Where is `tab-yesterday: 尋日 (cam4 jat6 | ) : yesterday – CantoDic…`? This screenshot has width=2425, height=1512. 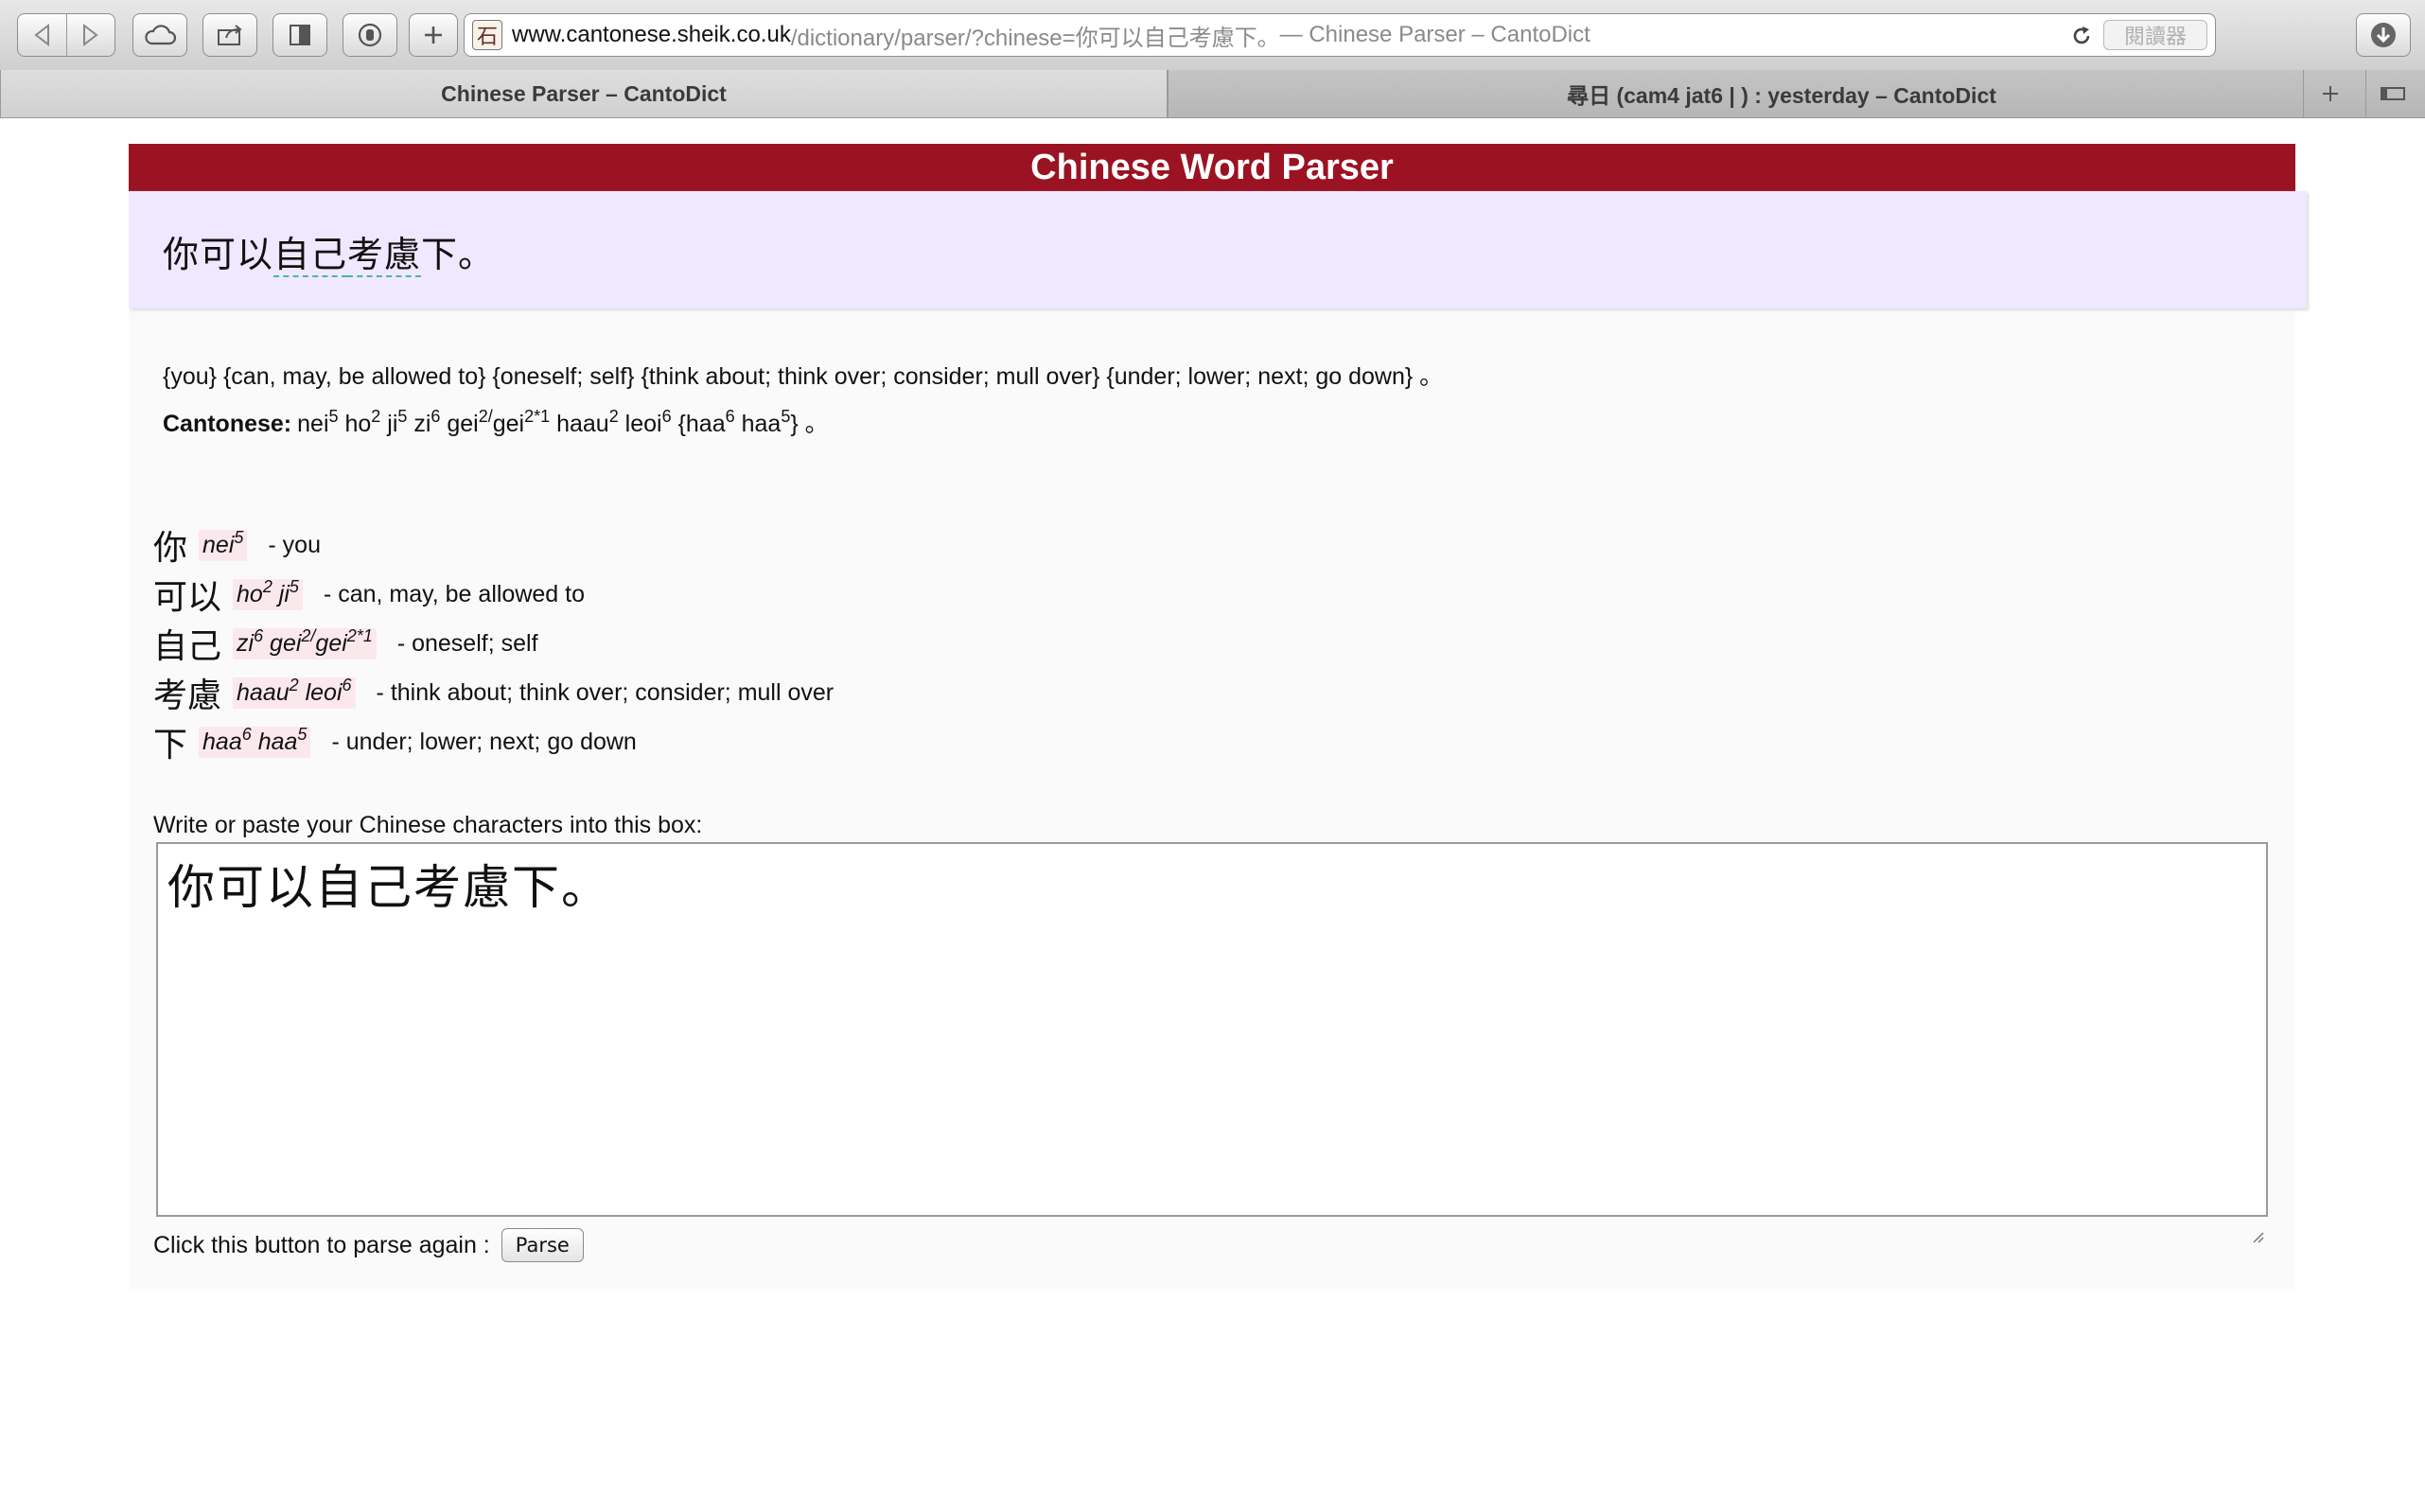
tab-yesterday: 尋日 (cam4 jat6 | ) : yesterday – CantoDic… is located at coordinates (1797, 93).